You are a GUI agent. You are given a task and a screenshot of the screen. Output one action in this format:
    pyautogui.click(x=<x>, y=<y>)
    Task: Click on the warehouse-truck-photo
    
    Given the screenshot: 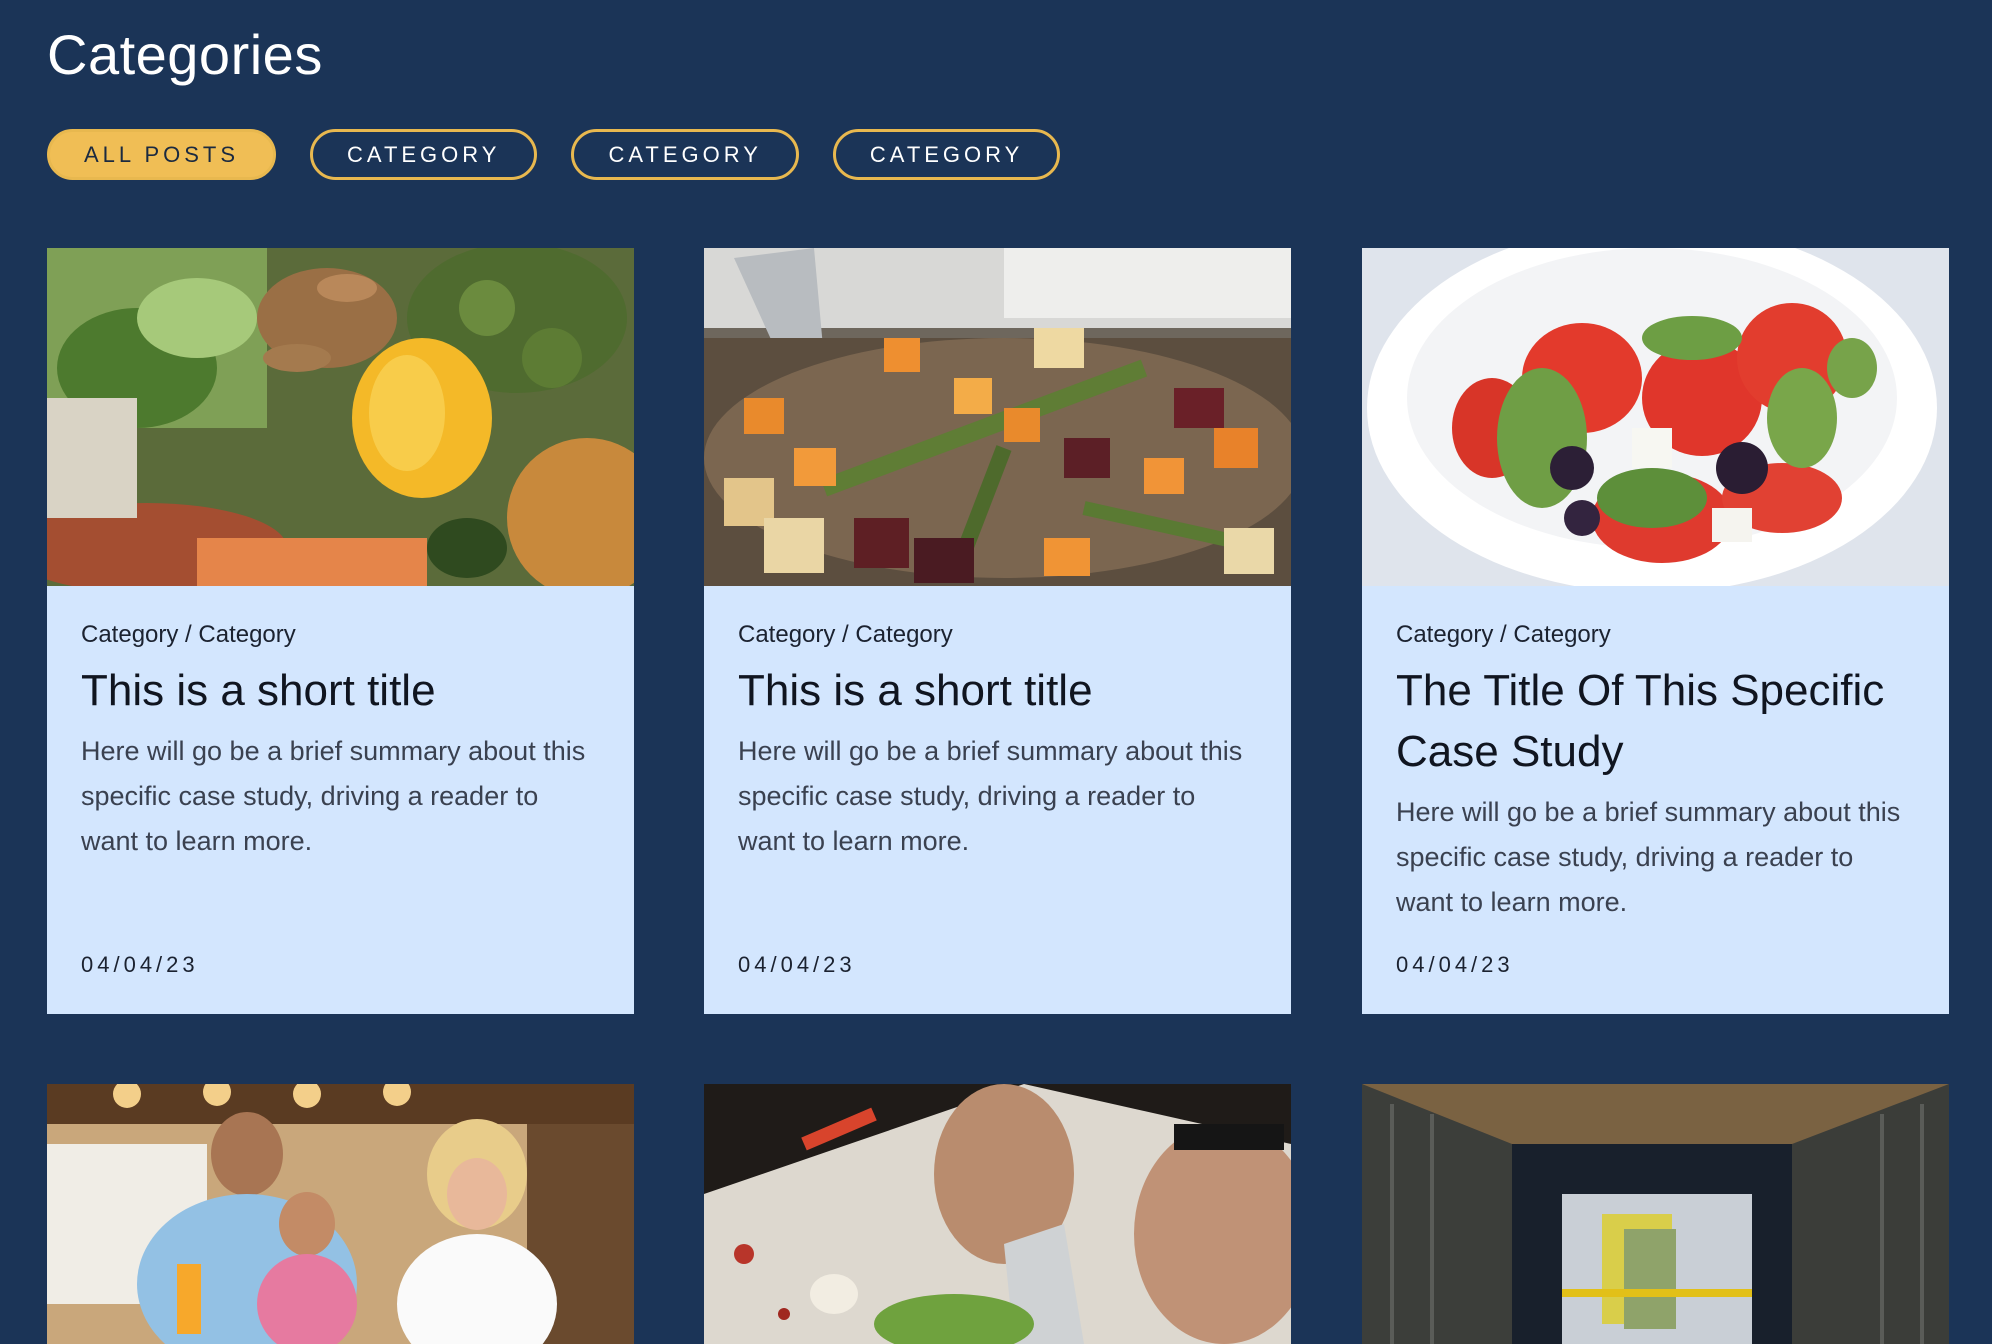 What is the action you would take?
    pyautogui.click(x=1655, y=1214)
    